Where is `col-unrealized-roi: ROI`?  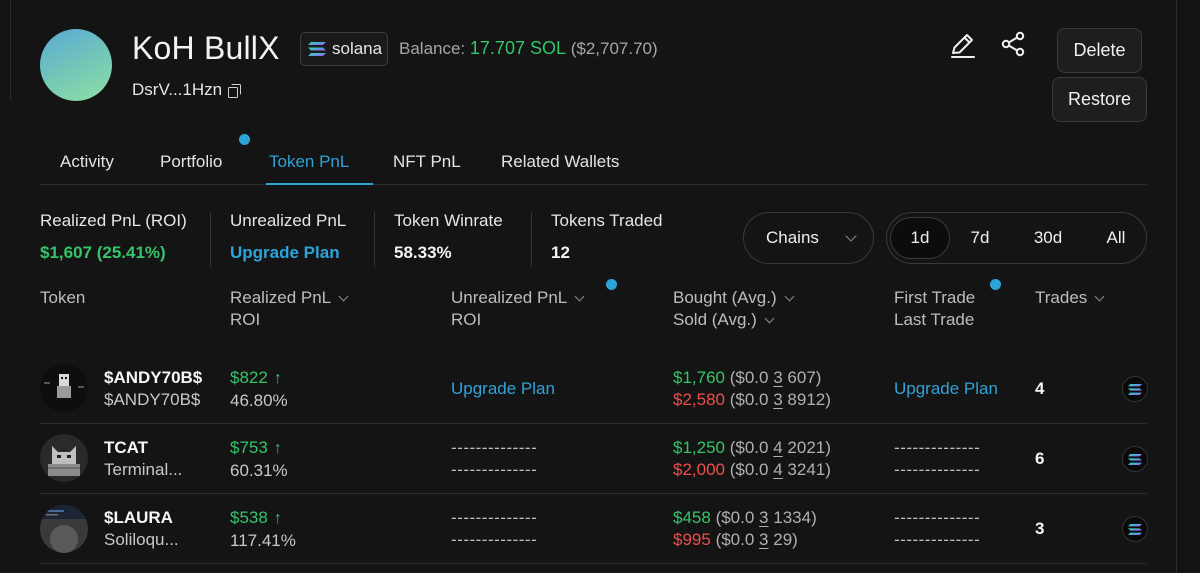
col-unrealized-roi: ROI is located at coordinates (466, 319).